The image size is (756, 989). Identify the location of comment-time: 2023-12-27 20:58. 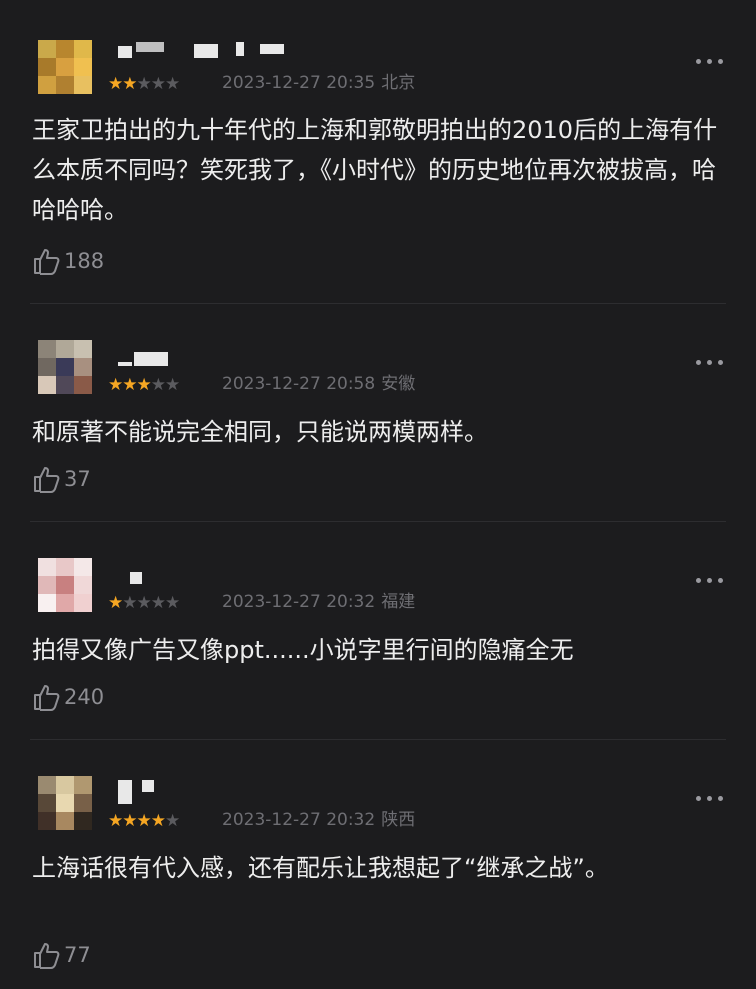
(299, 384).